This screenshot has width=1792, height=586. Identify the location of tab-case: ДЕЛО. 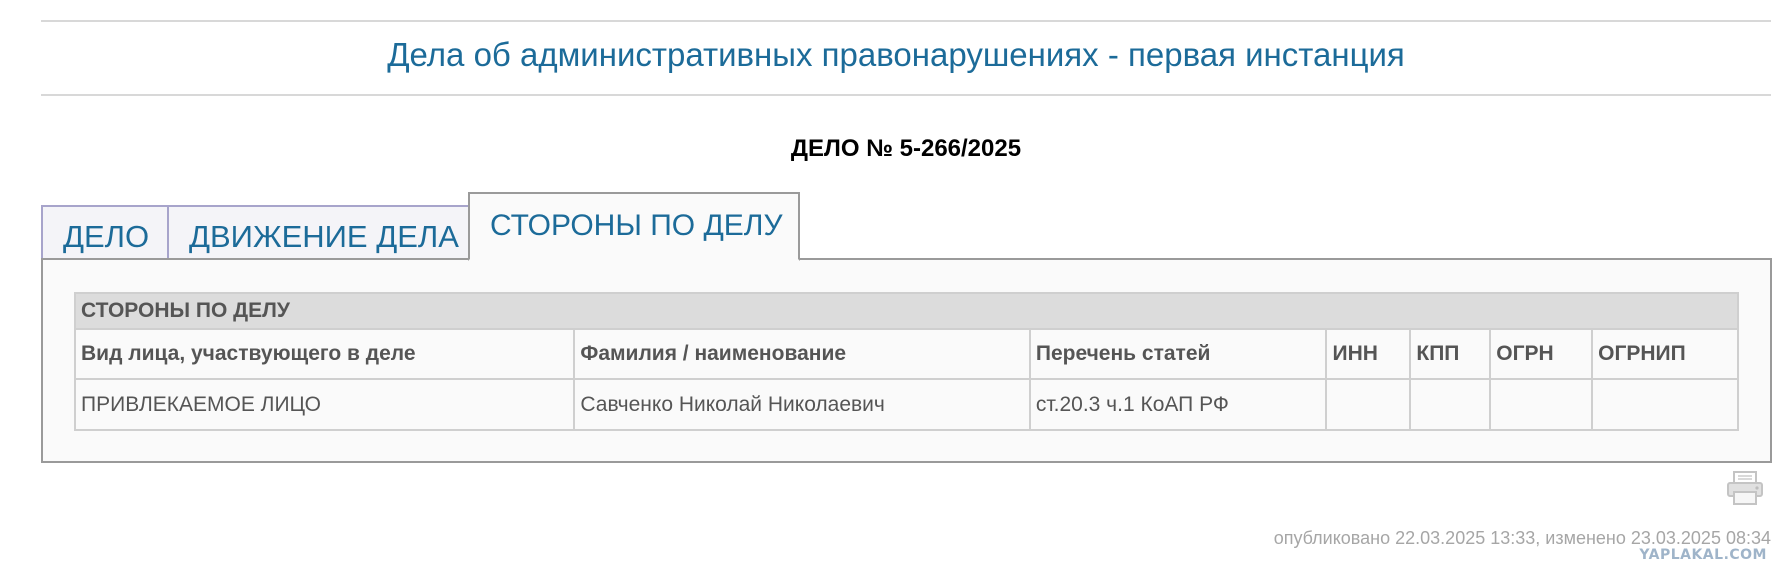
(105, 232).